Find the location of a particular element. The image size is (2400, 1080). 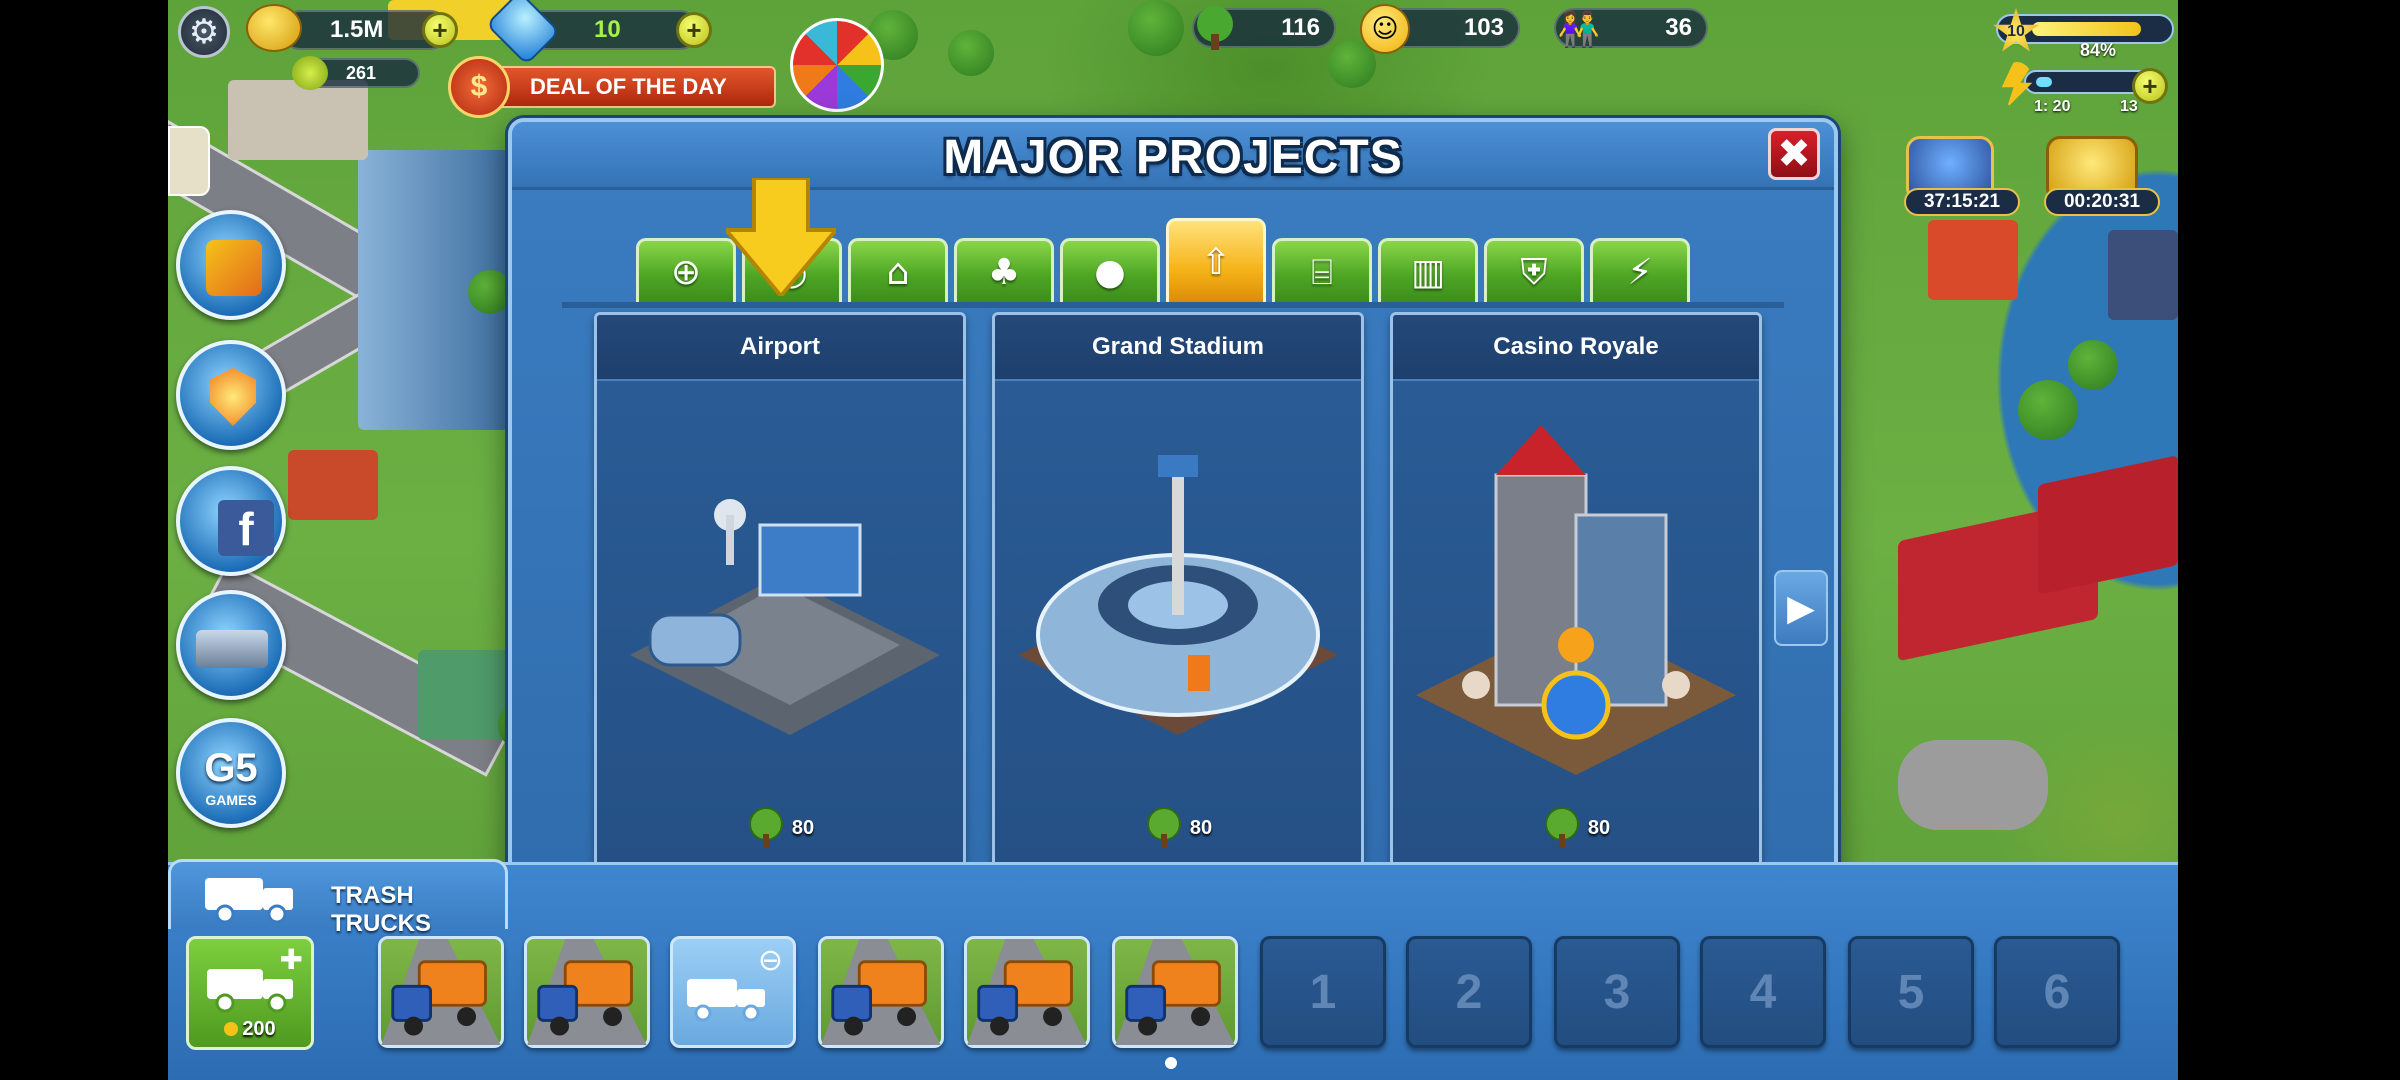

gift-button is located at coordinates (231, 265).